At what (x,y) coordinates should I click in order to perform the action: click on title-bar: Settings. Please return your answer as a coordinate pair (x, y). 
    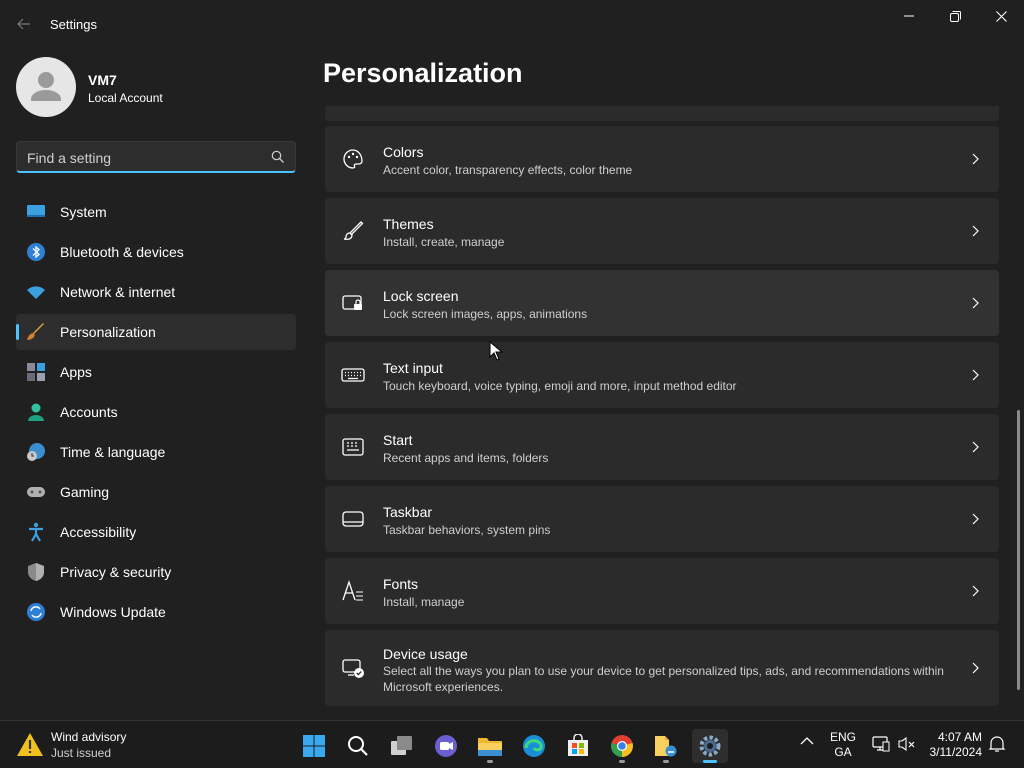
    Looking at the image, I should click on (512, 24).